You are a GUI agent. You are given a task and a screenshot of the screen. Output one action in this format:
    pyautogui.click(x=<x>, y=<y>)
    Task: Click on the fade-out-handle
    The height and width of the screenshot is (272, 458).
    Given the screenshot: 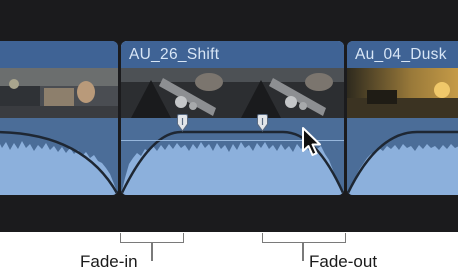 What is the action you would take?
    pyautogui.click(x=262, y=123)
    